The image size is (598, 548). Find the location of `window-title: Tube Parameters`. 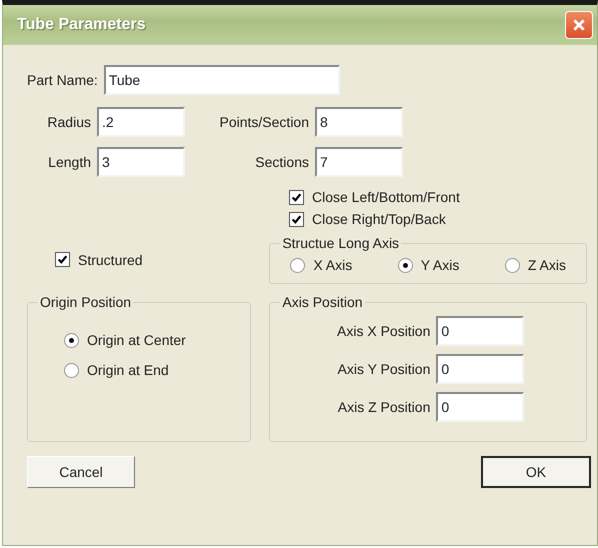

window-title: Tube Parameters is located at coordinates (81, 25).